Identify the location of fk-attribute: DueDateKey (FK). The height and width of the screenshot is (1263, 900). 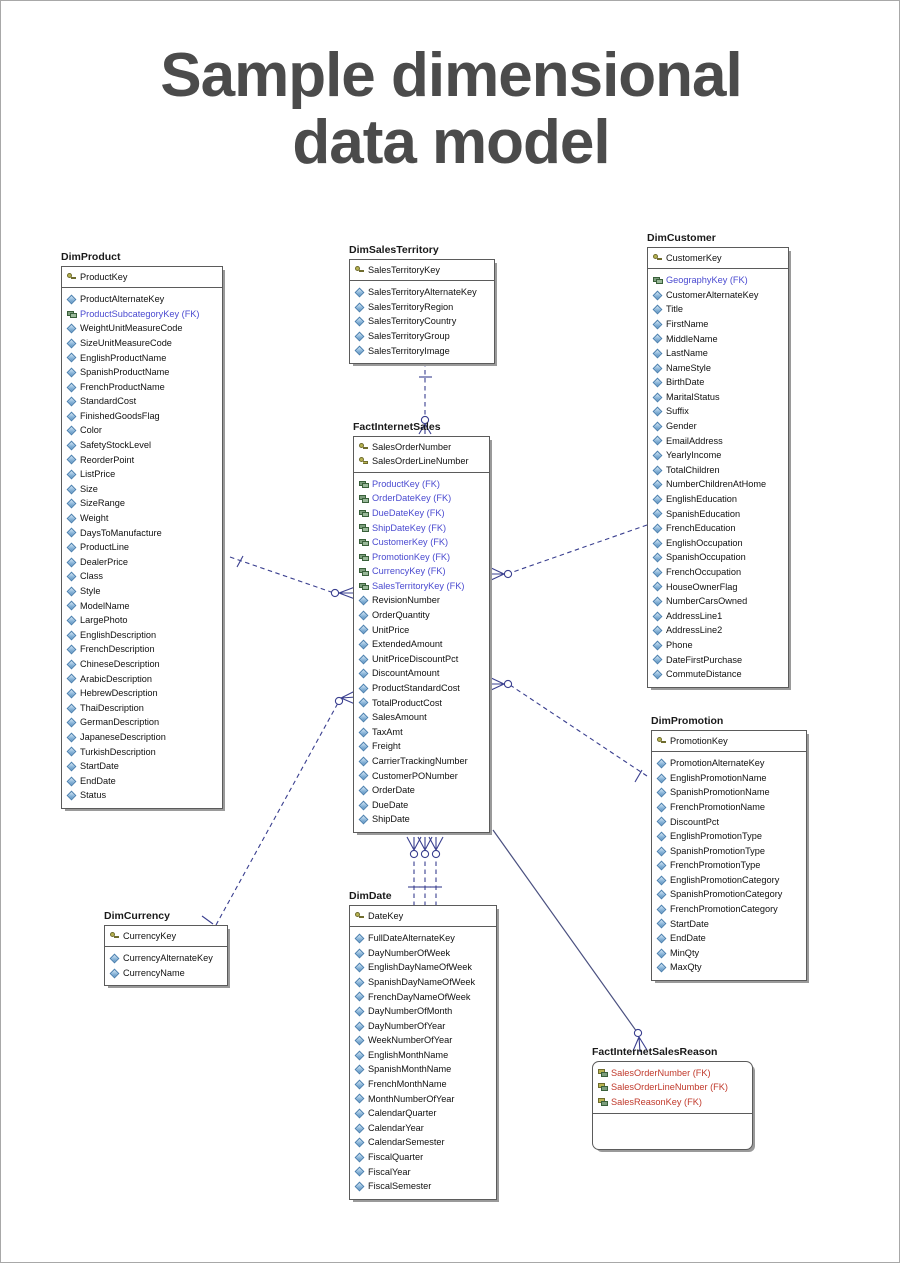
(422, 513).